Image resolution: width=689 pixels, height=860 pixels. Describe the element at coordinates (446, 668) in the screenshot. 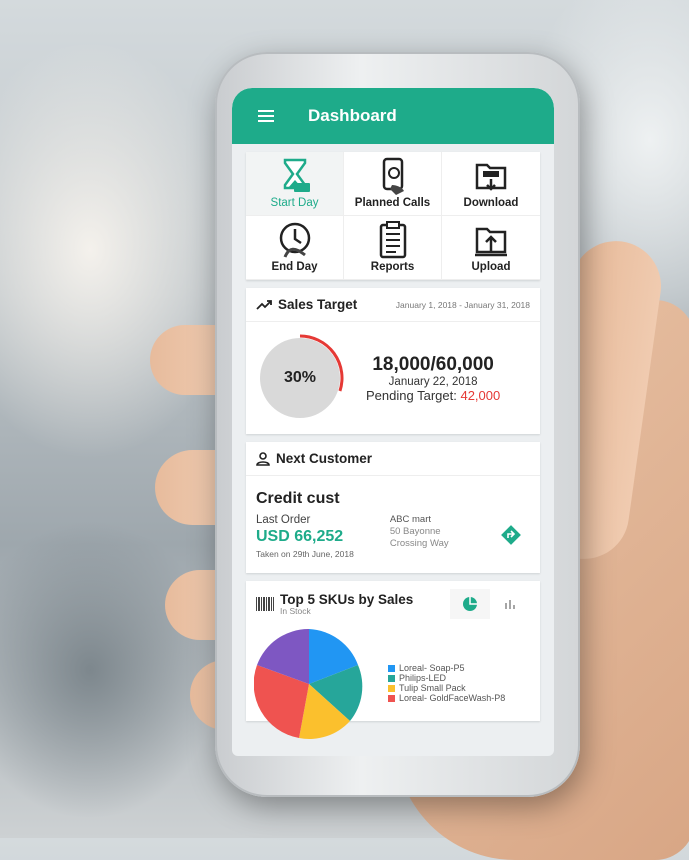

I see `legend-item: Loreal- Soap-P5` at that location.